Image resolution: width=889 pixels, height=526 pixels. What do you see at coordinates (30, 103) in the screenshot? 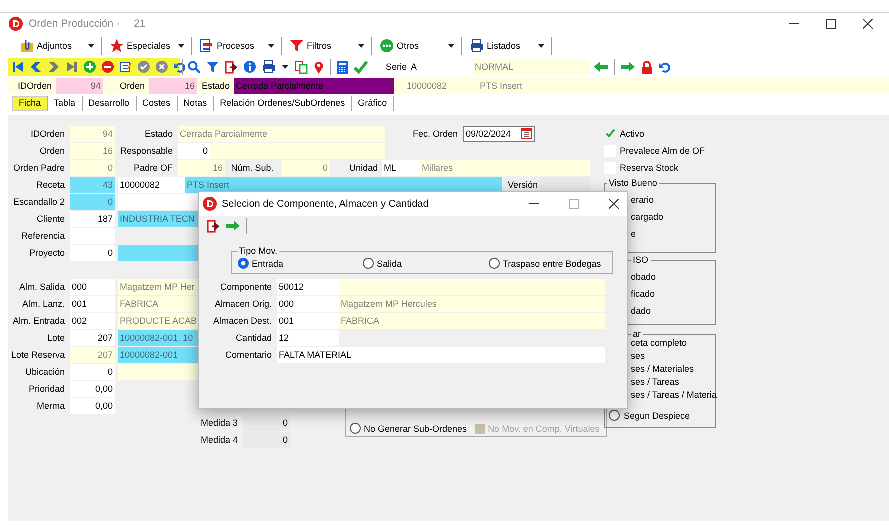
I see `tab: Ficha` at bounding box center [30, 103].